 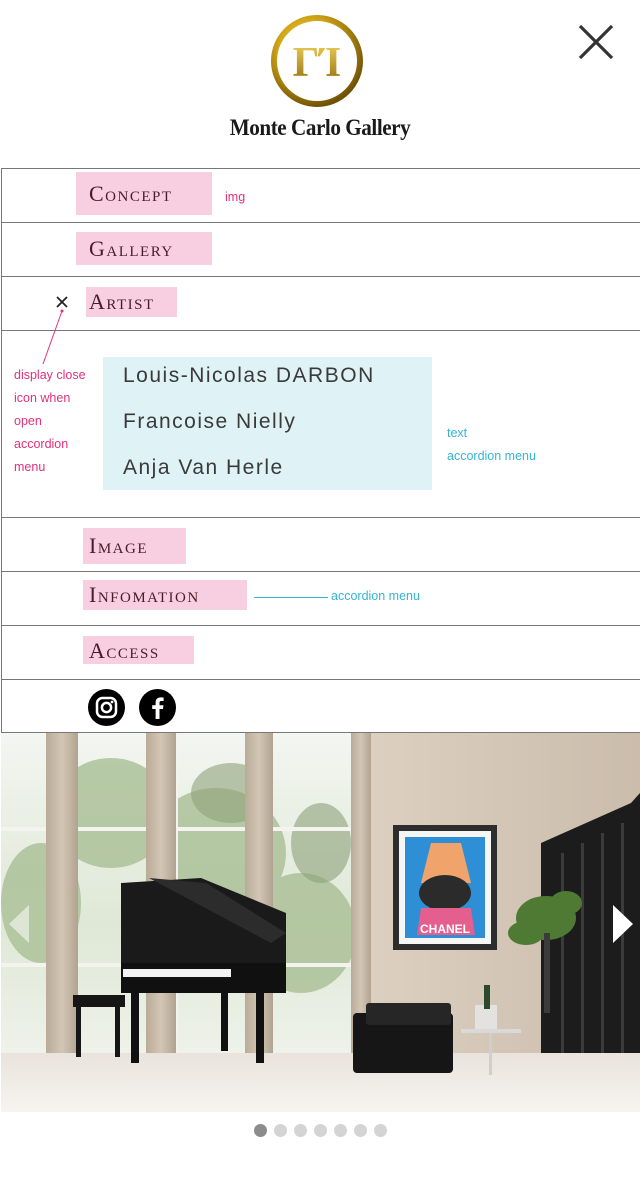 I want to click on annotation-text-note: text accordion menu, so click(x=491, y=444).